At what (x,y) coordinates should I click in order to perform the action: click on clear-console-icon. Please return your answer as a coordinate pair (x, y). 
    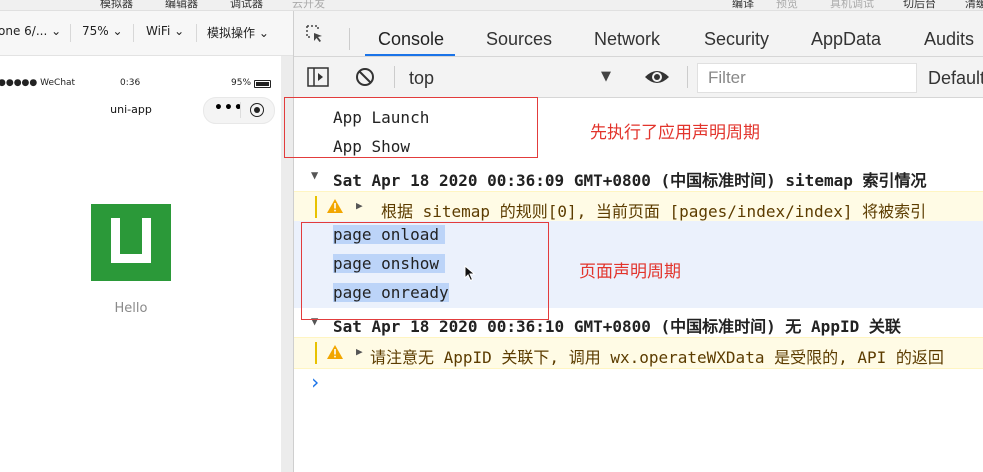
    Looking at the image, I should click on (365, 79).